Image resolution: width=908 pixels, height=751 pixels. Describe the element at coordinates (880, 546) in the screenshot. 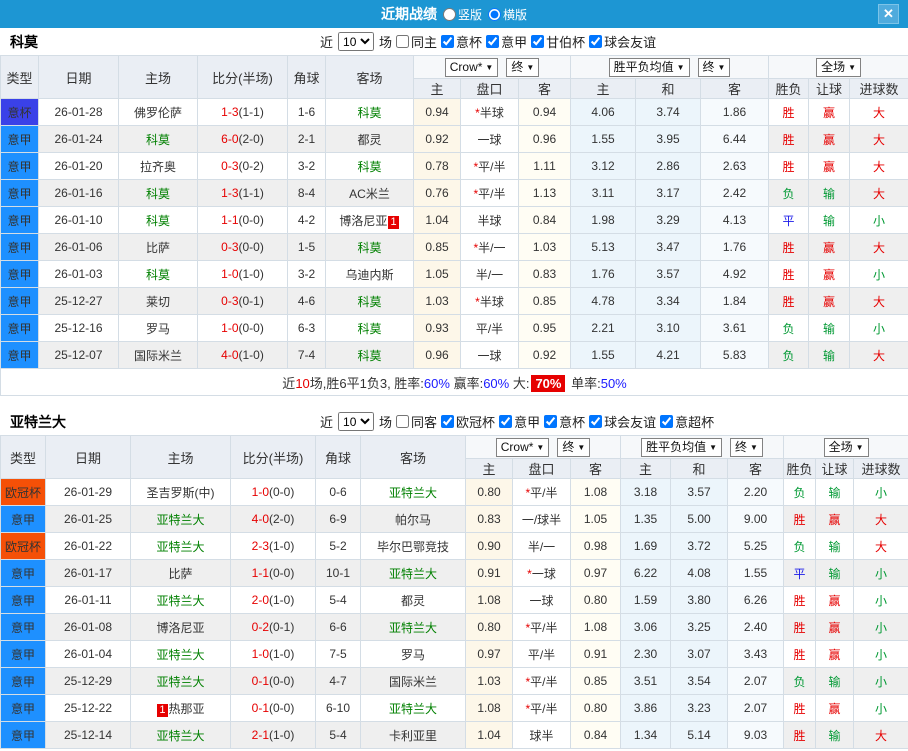

I see `cell-goals-result: 大` at that location.